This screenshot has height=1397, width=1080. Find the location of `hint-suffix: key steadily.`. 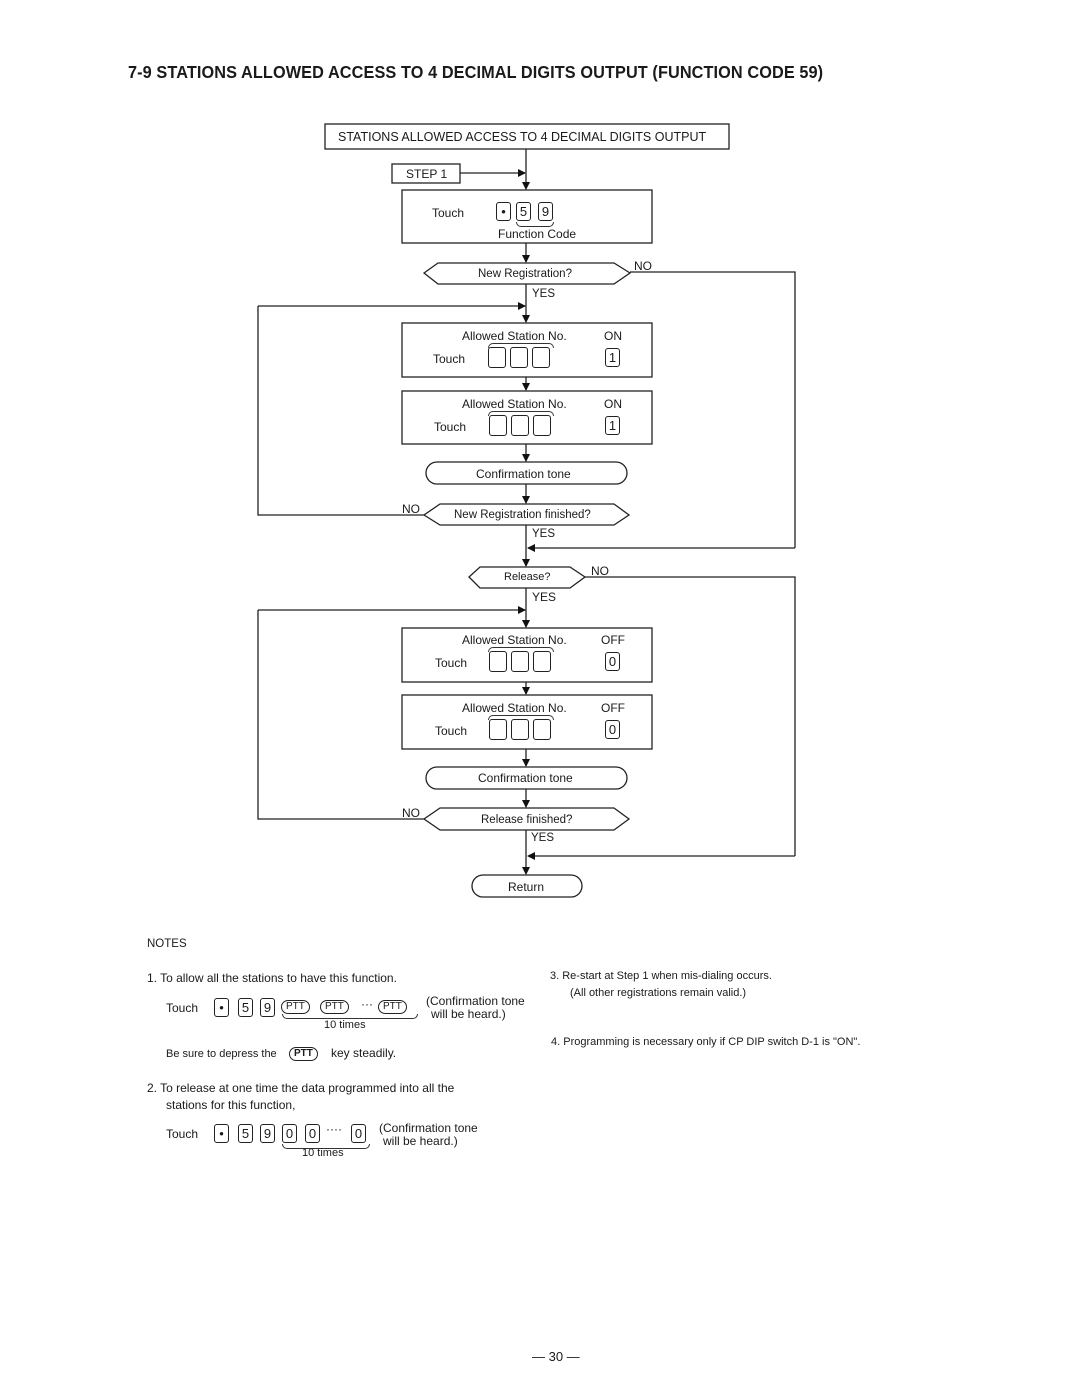

hint-suffix: key steadily. is located at coordinates (364, 1053).